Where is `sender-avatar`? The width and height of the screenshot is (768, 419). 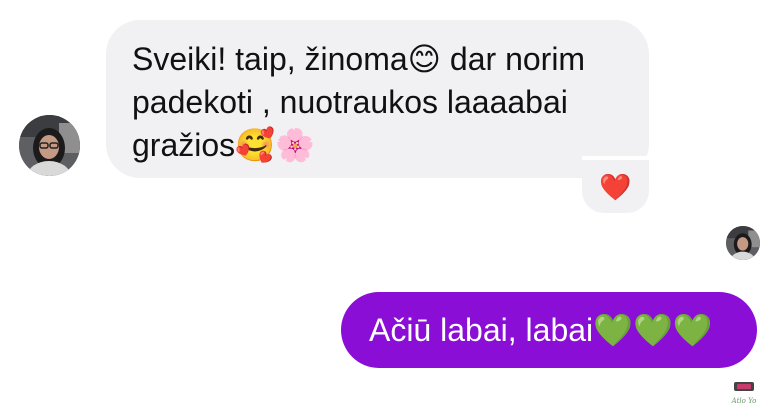 sender-avatar is located at coordinates (49, 145).